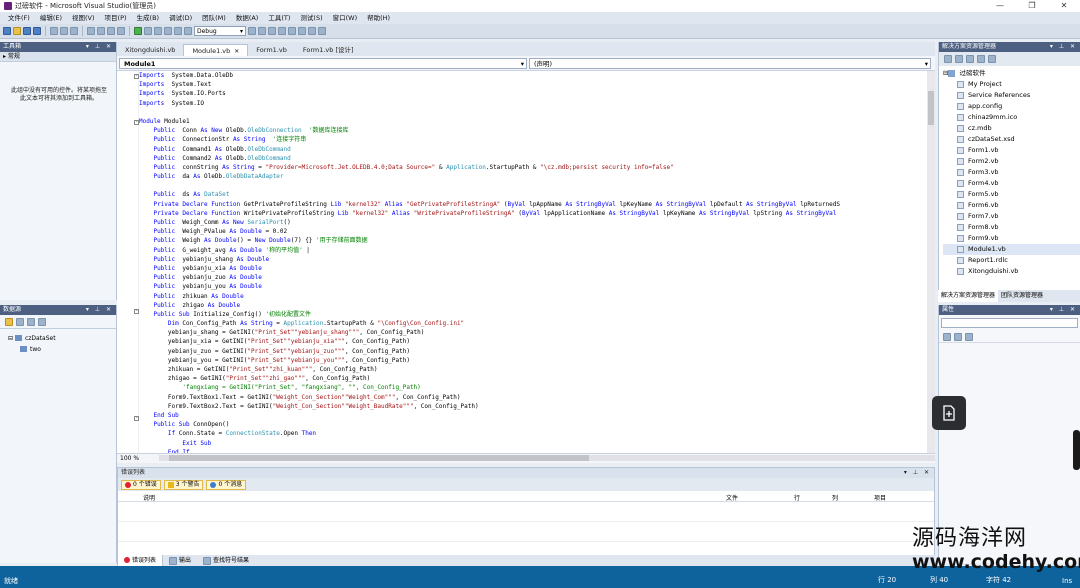 The image size is (1080, 588). I want to click on code-line: Public ds As DataSet, so click(533, 194).